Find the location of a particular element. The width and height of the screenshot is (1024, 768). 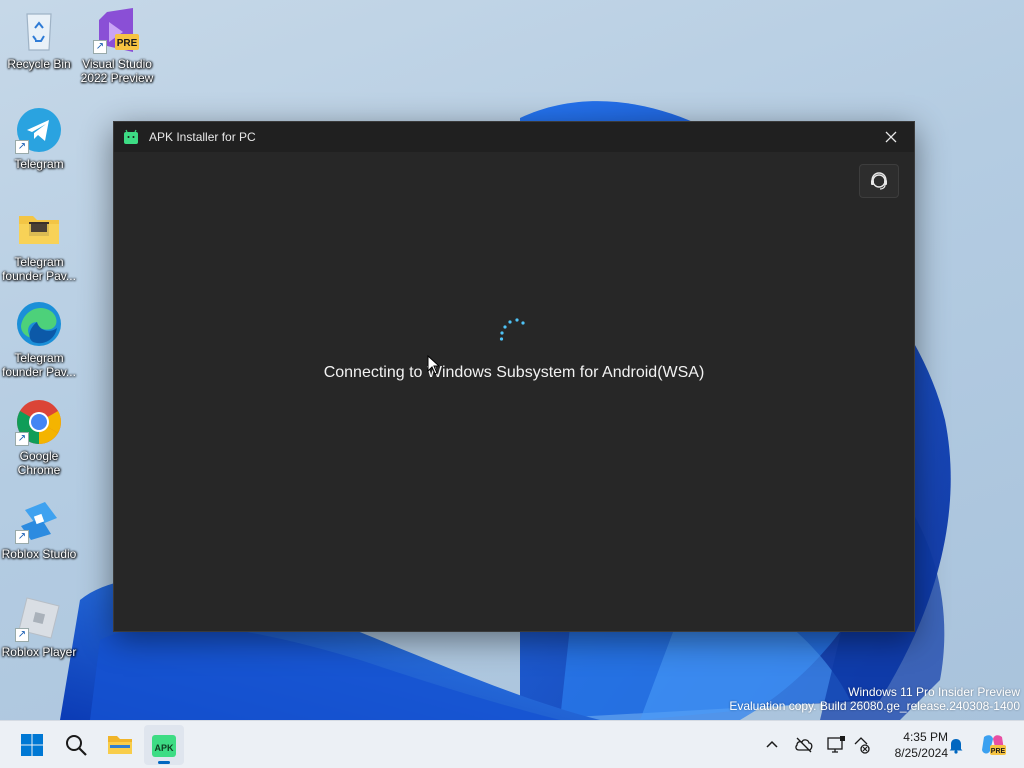

edge-icon is located at coordinates (39, 324).